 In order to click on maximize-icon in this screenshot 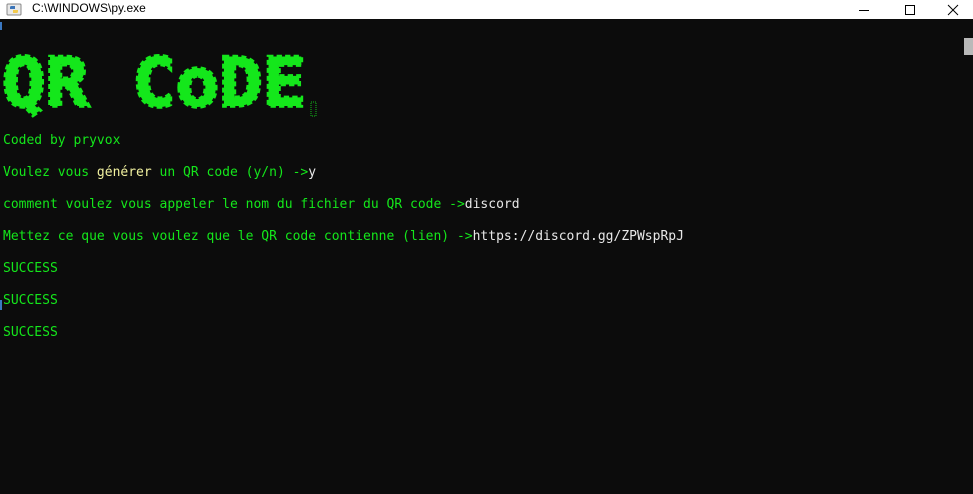, I will do `click(910, 9)`.